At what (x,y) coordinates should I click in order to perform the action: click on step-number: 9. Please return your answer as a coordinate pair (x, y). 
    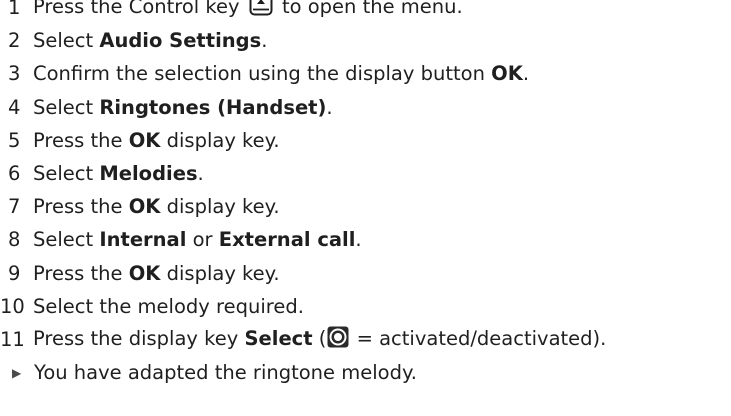
    Looking at the image, I should click on (14, 273).